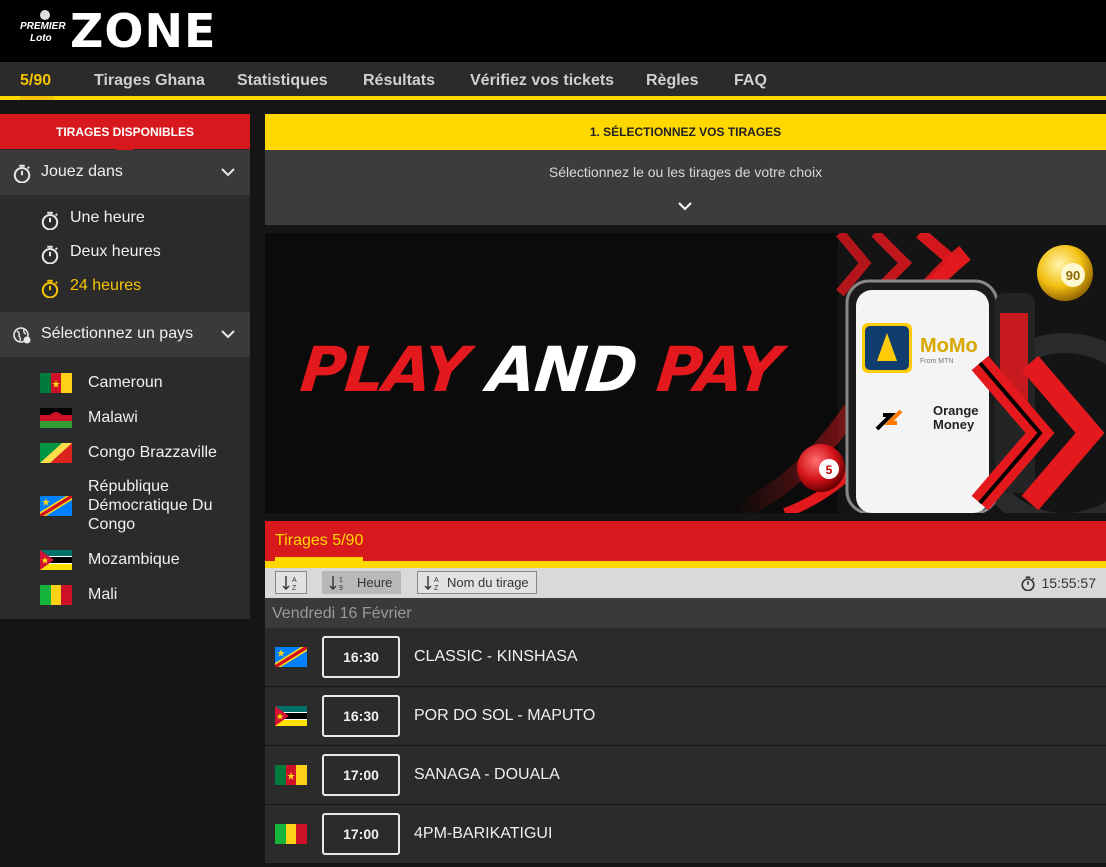  Describe the element at coordinates (685, 834) in the screenshot. I see `draw-row: 17:00 4PM-BARIKATIGUI` at that location.